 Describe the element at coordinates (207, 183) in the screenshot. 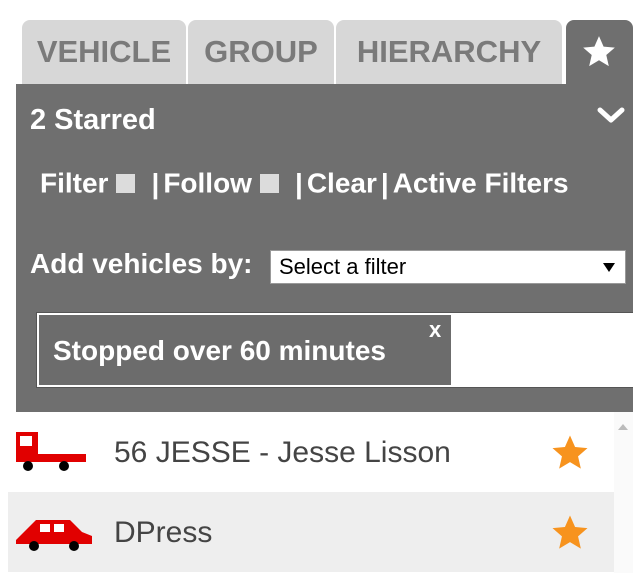

I see `follow-label: Follow` at that location.